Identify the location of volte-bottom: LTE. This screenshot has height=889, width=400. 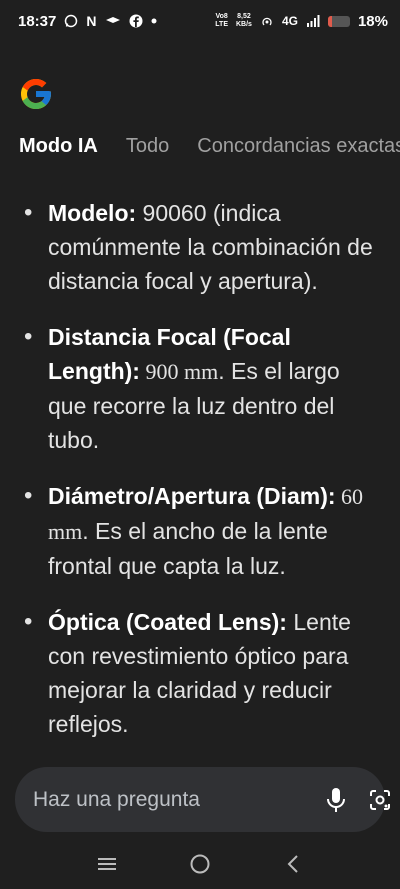
(221, 24).